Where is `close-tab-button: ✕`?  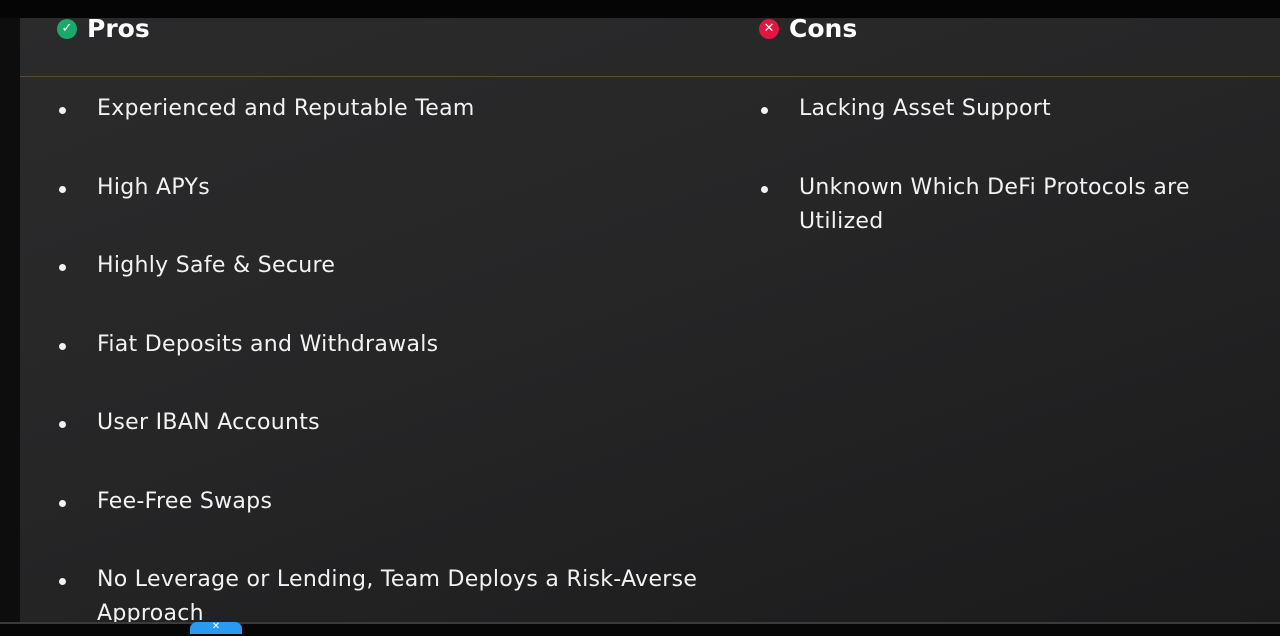
close-tab-button: ✕ is located at coordinates (216, 628).